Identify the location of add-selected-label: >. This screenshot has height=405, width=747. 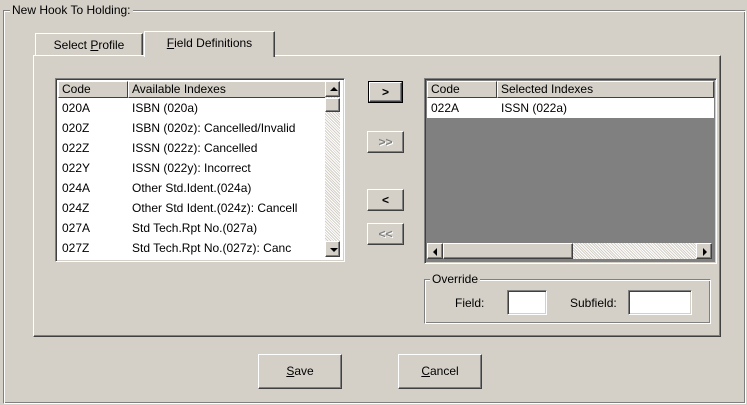
(385, 92).